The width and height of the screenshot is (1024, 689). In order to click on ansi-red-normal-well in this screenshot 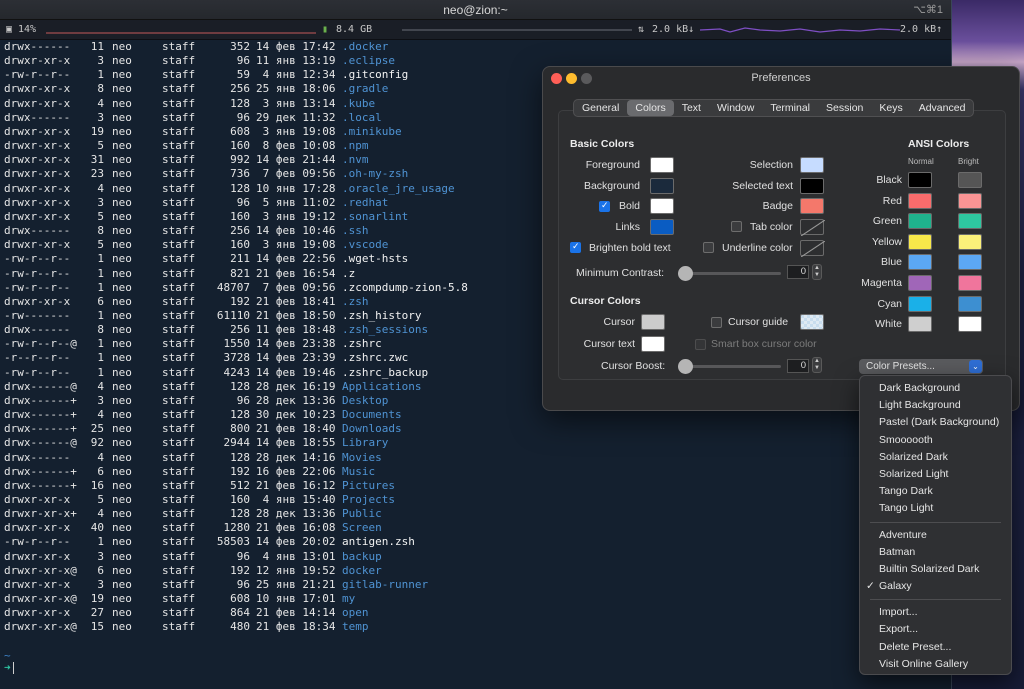, I will do `click(920, 200)`.